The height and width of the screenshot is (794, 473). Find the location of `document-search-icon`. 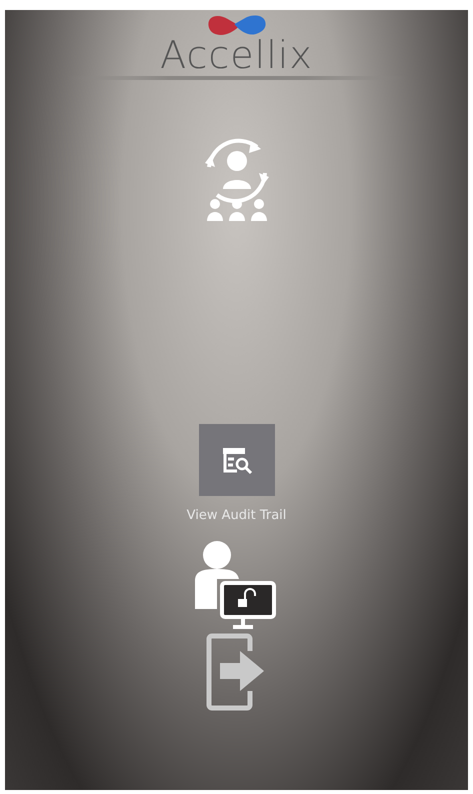

document-search-icon is located at coordinates (236, 460).